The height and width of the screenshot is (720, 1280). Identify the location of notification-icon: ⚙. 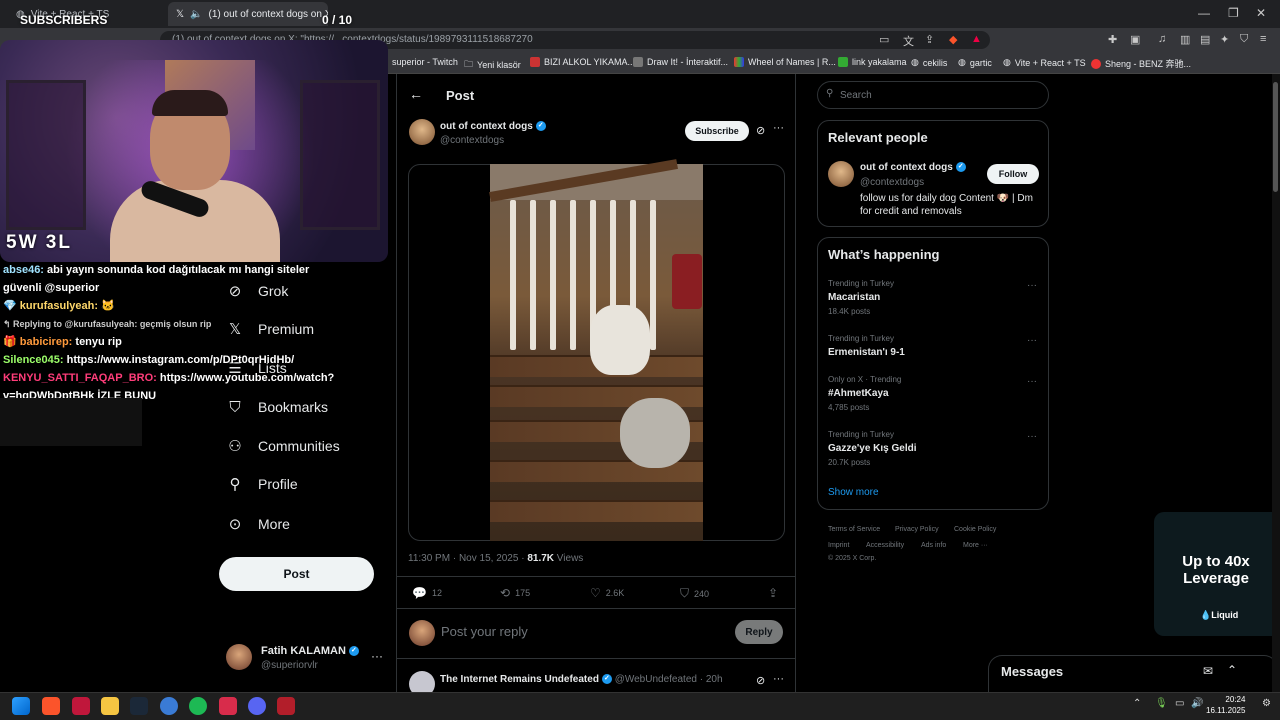
(1266, 703).